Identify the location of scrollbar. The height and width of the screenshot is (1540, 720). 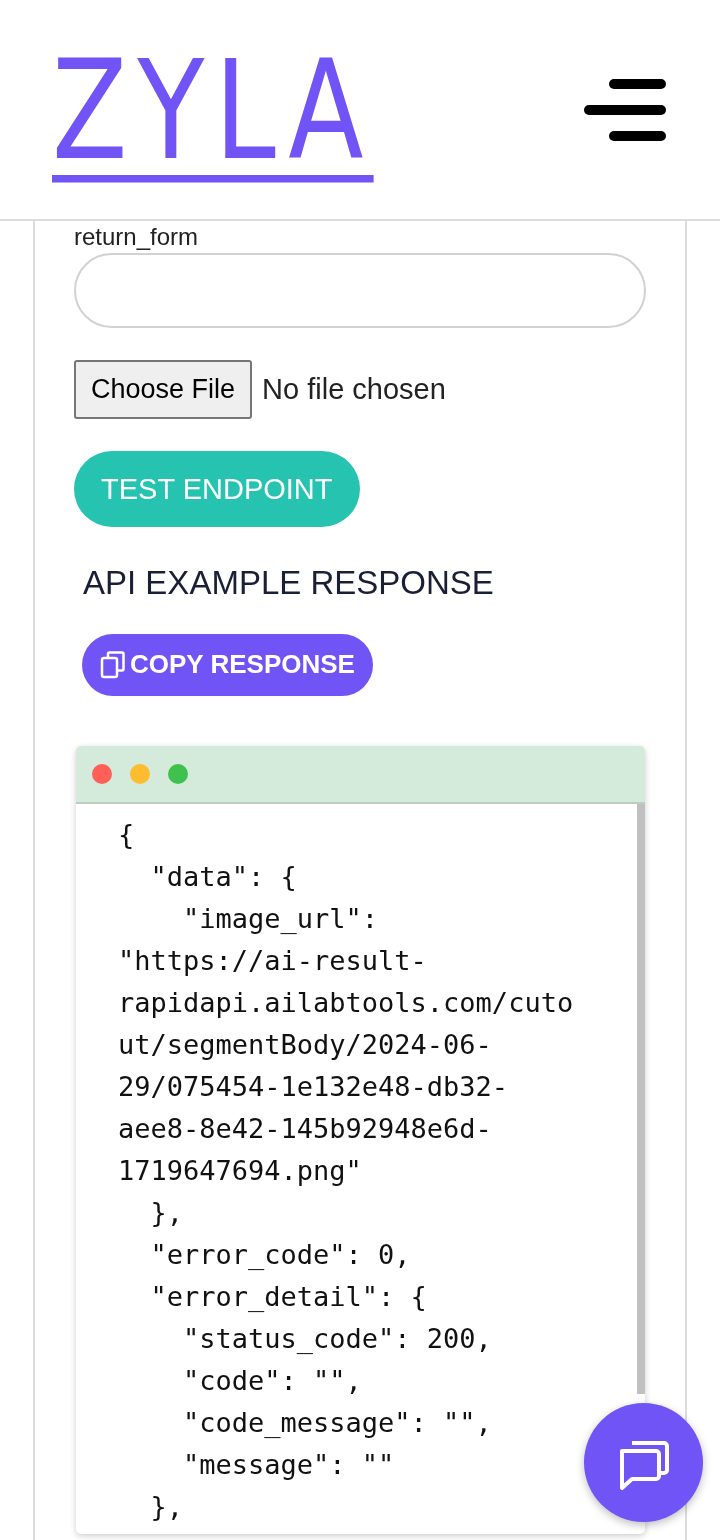
(641, 1098).